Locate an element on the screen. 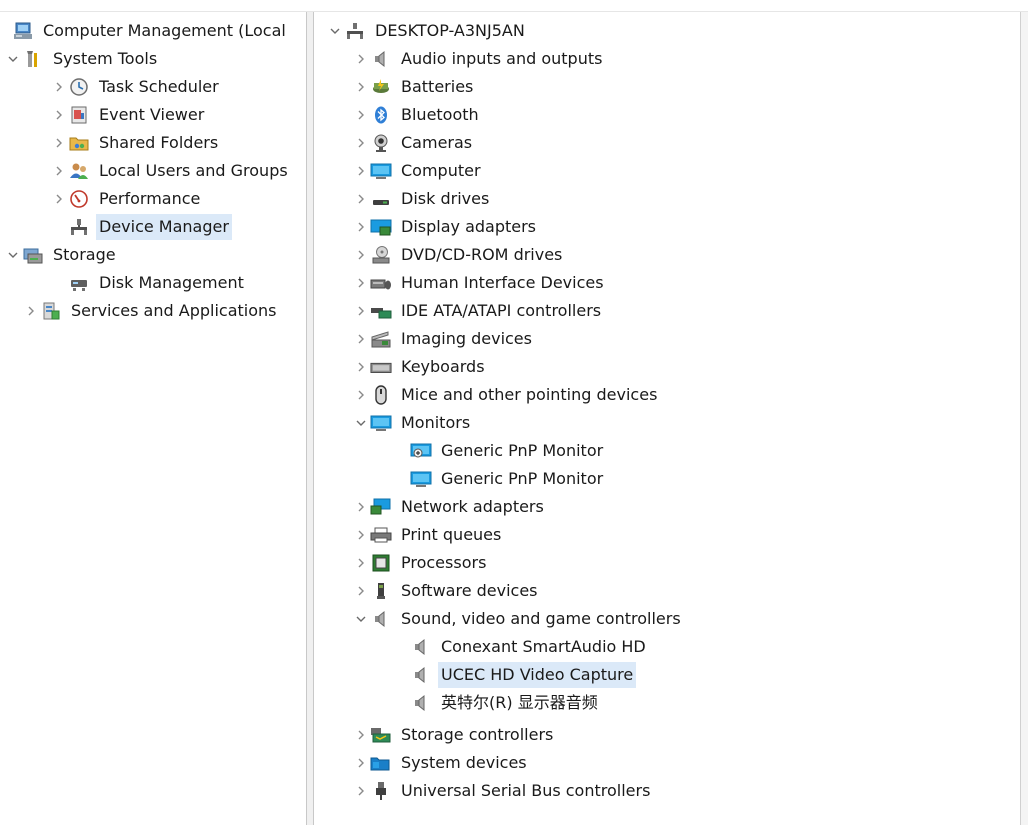 The width and height of the screenshot is (1028, 825). device-category-keyboards: Keyboards is located at coordinates (420, 367).